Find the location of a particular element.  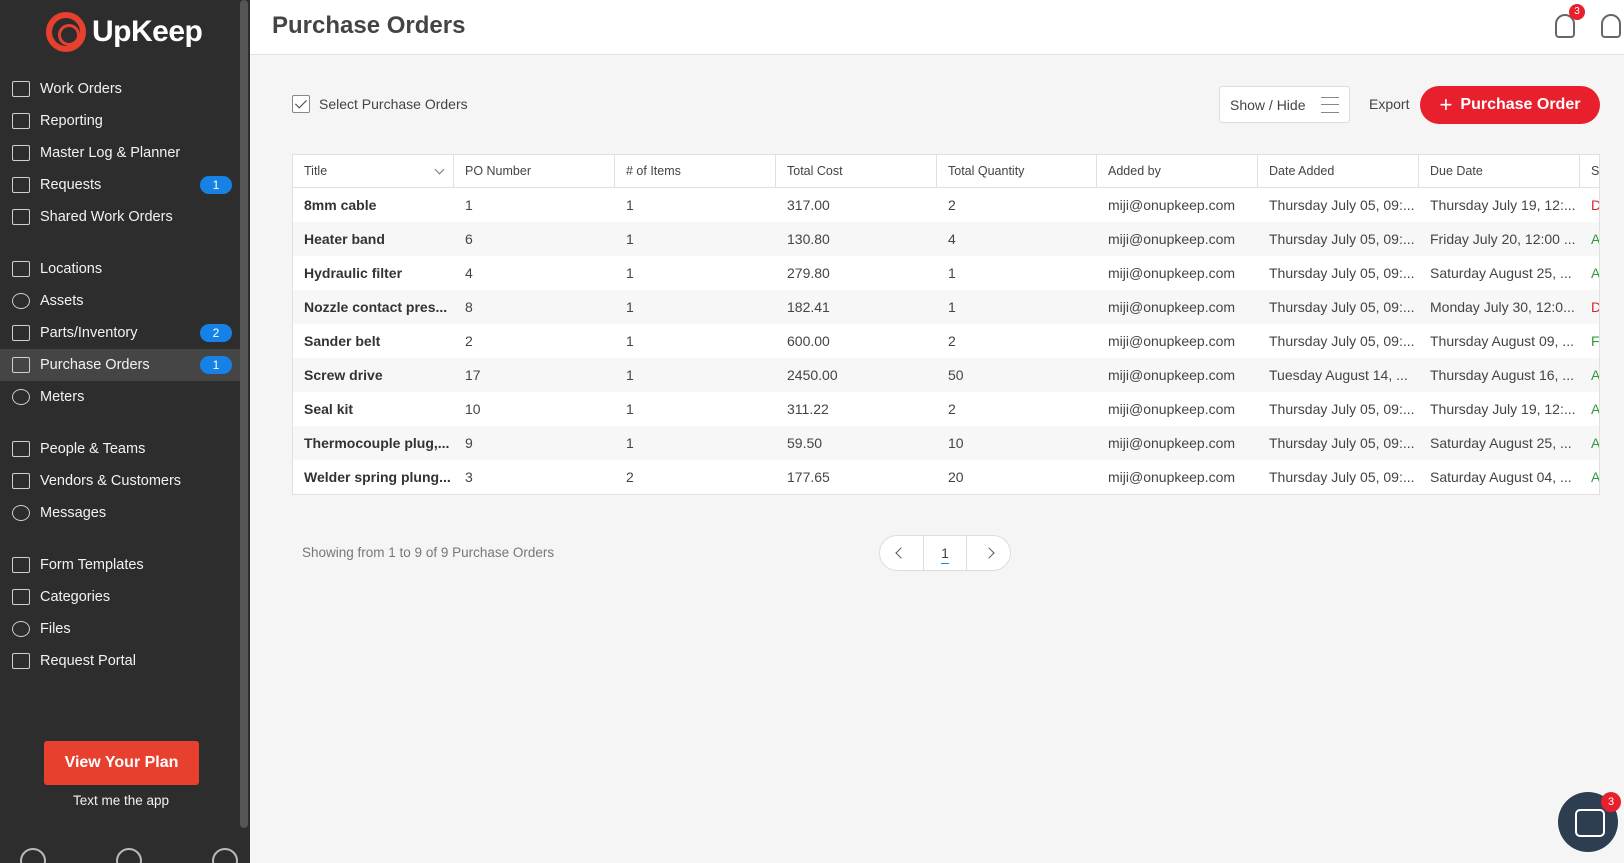

sidebar-item-master-log-planner: Master Log & Planner is located at coordinates (123, 153).